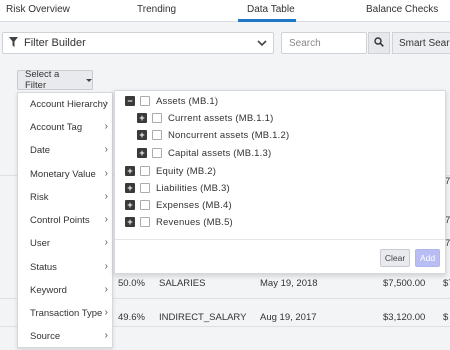 The image size is (450, 350). What do you see at coordinates (203, 317) in the screenshot?
I see `table-cell-account: INDIRECT_SALARY` at bounding box center [203, 317].